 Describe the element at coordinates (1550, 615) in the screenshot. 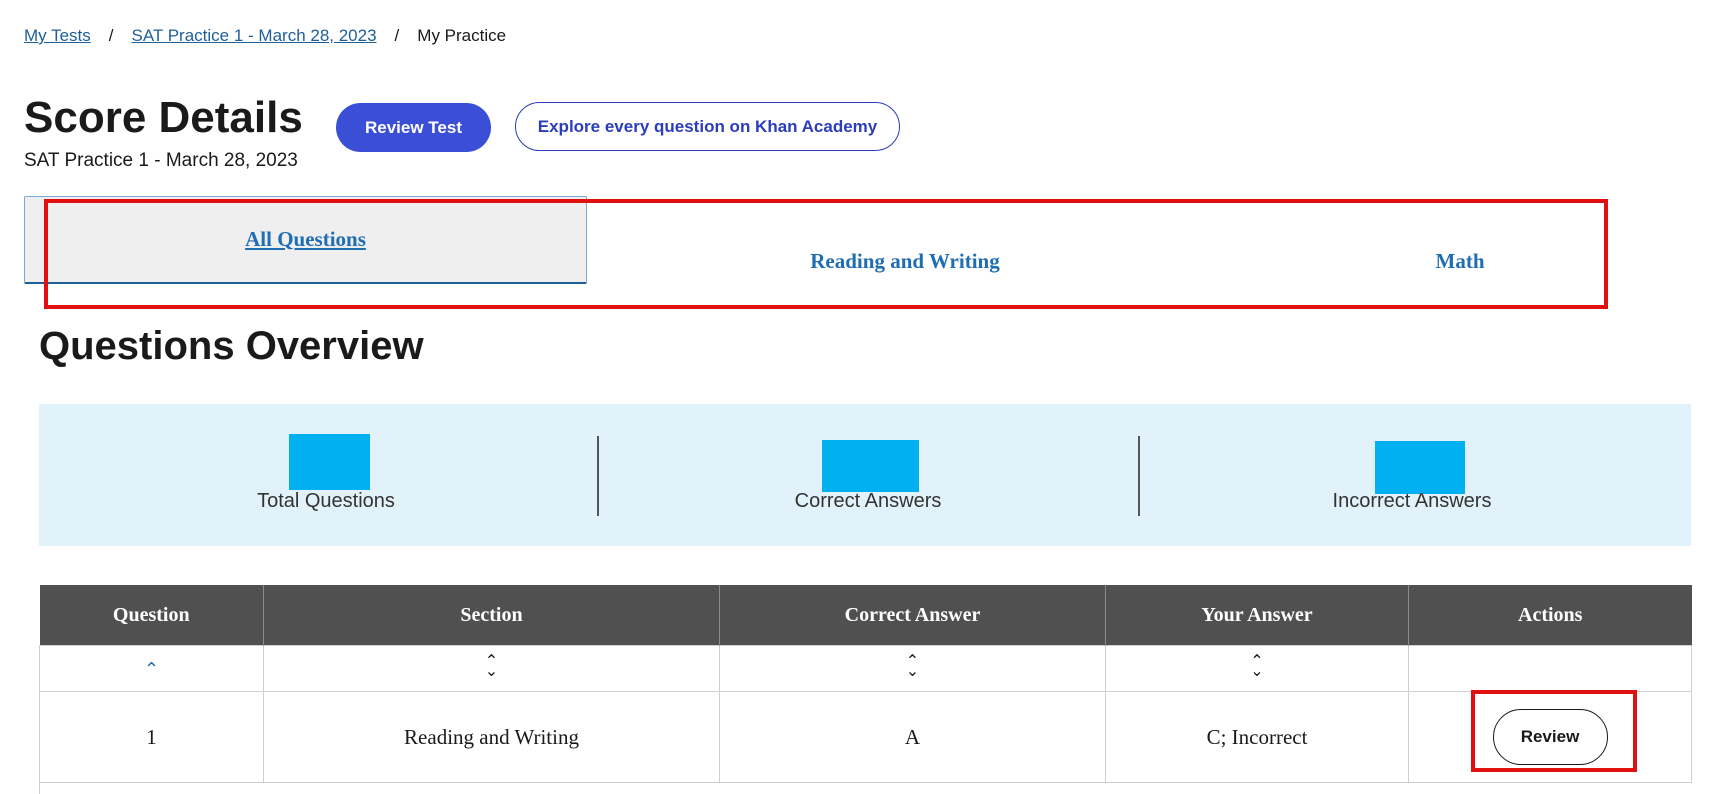

I see `column-header-actions: Actions` at that location.